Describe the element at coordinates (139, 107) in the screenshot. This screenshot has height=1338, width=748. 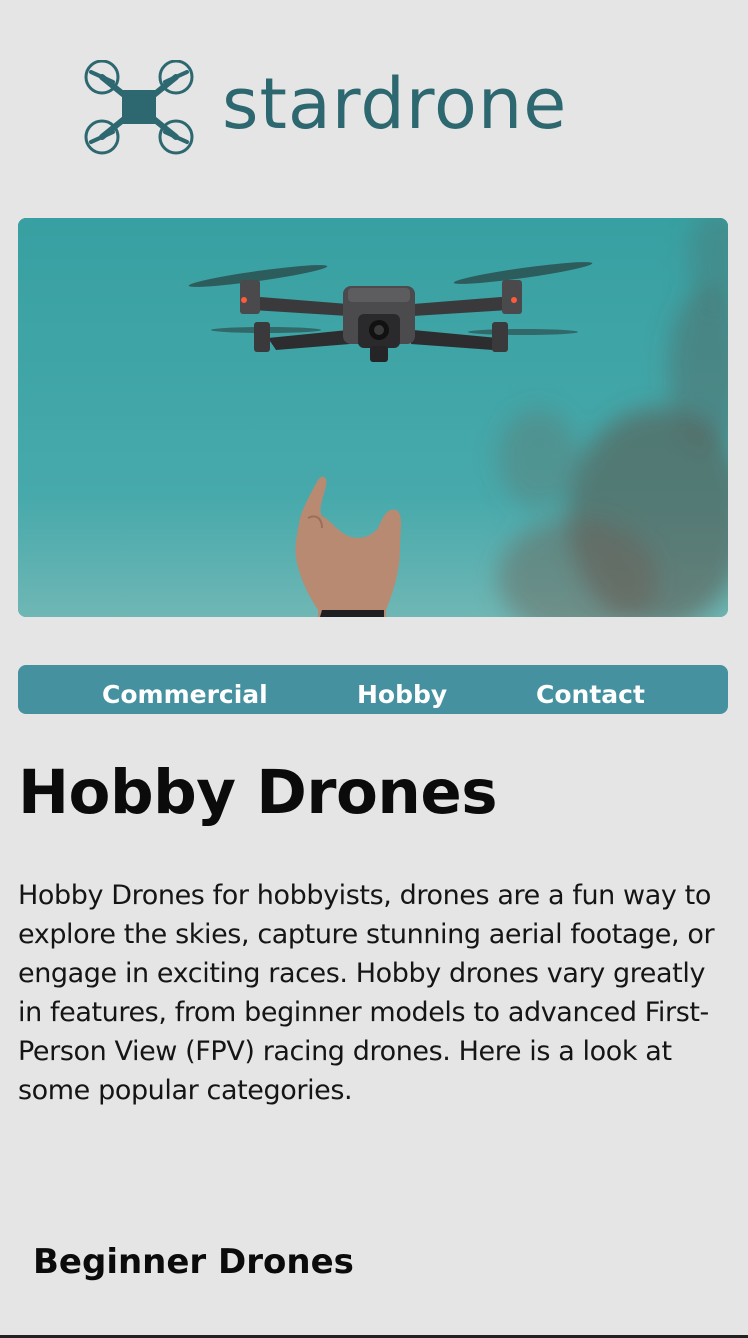
I see `quadcopter-icon` at that location.